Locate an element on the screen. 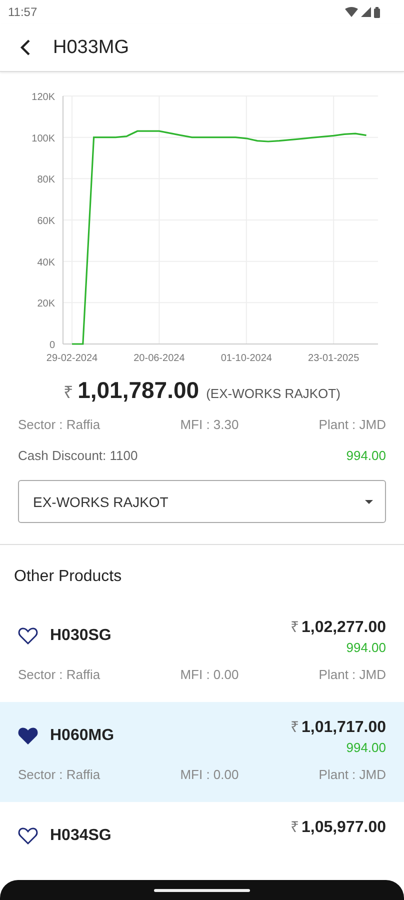 The height and width of the screenshot is (900, 404). y-tick-label: 60K is located at coordinates (46, 221).